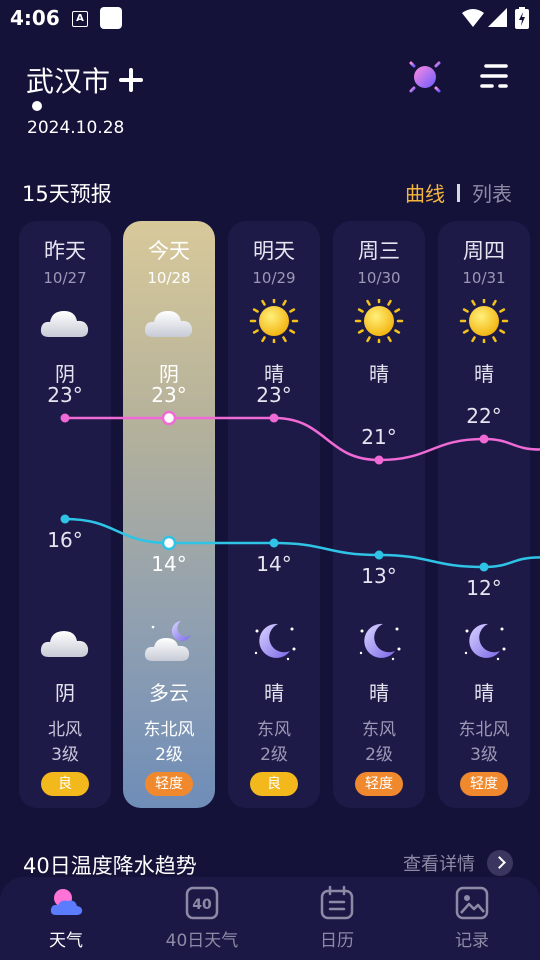 The height and width of the screenshot is (960, 540). What do you see at coordinates (68, 81) in the screenshot?
I see `city-name: 武汉市` at bounding box center [68, 81].